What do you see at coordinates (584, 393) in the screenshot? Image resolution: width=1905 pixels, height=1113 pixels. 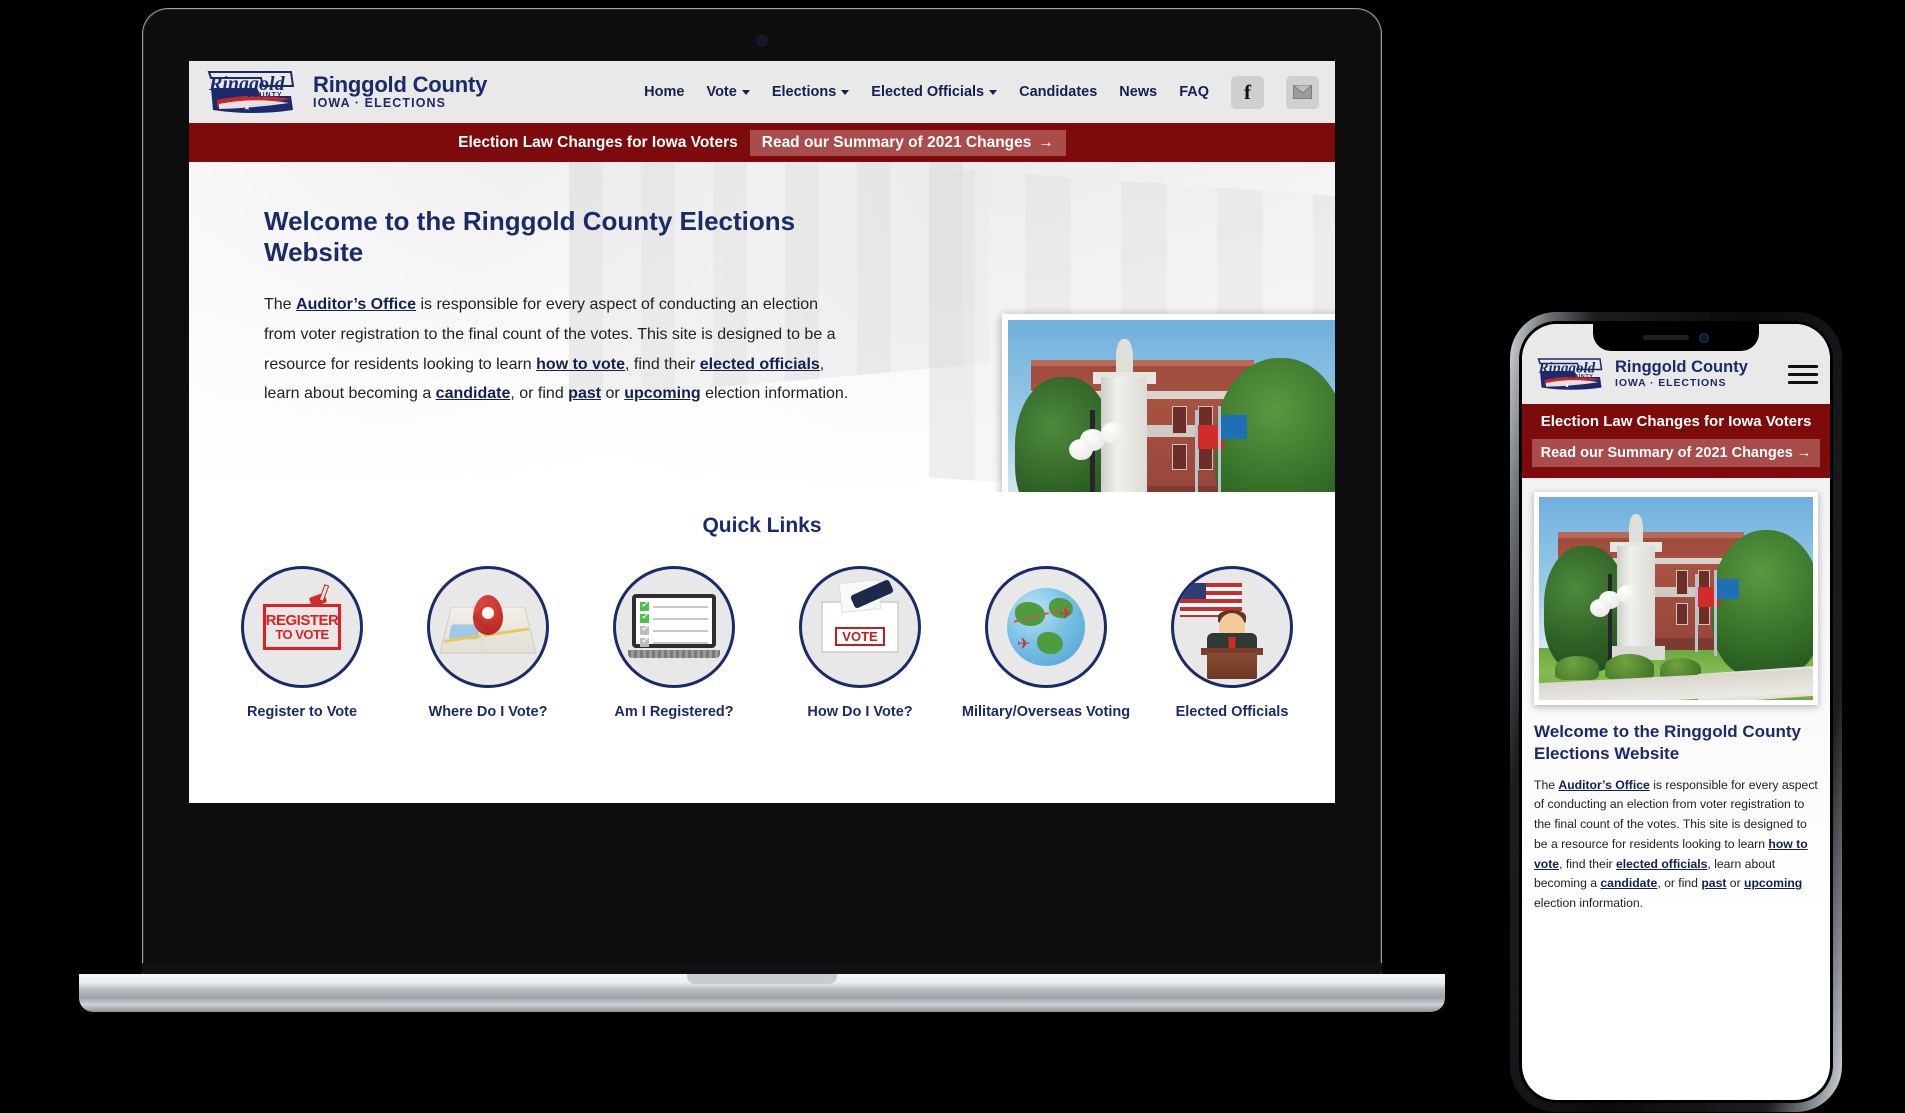 I see `link-past: past` at bounding box center [584, 393].